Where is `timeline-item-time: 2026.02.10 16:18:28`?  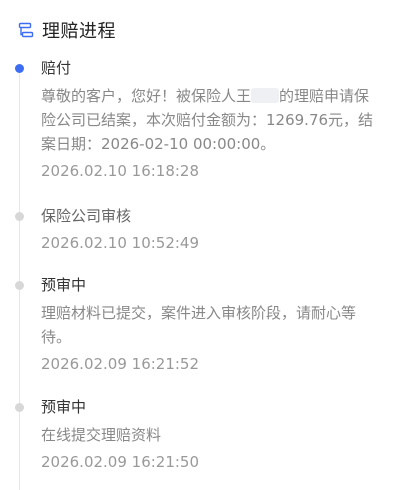
timeline-item-time: 2026.02.10 16:18:28 is located at coordinates (120, 171).